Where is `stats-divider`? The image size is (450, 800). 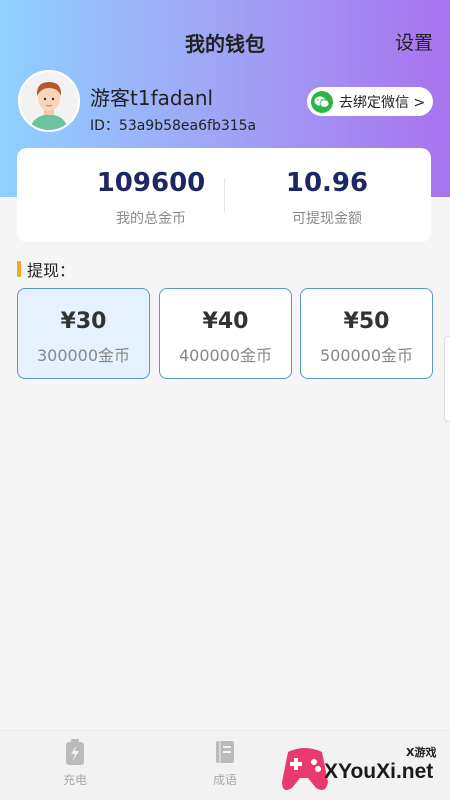
stats-divider is located at coordinates (224, 195).